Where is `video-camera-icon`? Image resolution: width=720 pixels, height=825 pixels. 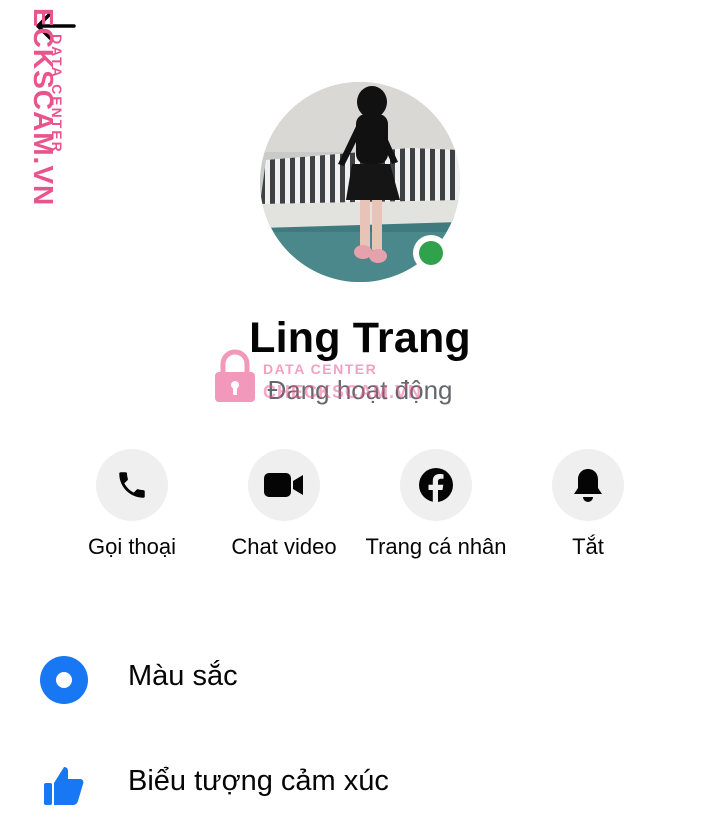 video-camera-icon is located at coordinates (283, 485).